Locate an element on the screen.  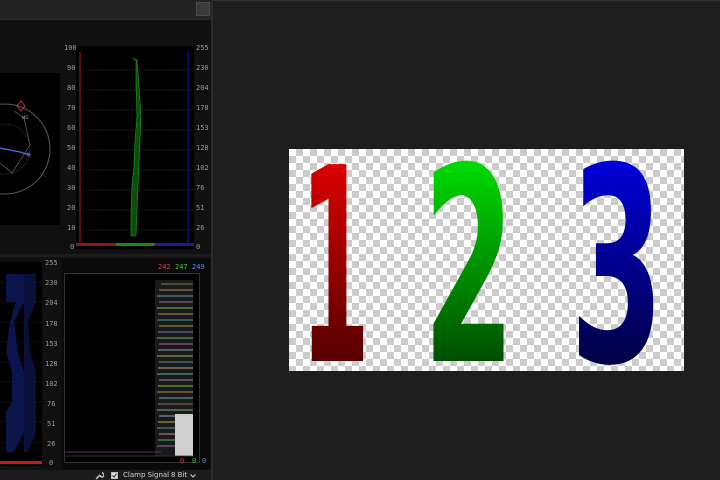
clamp-signal-checkbox is located at coordinates (114, 475).